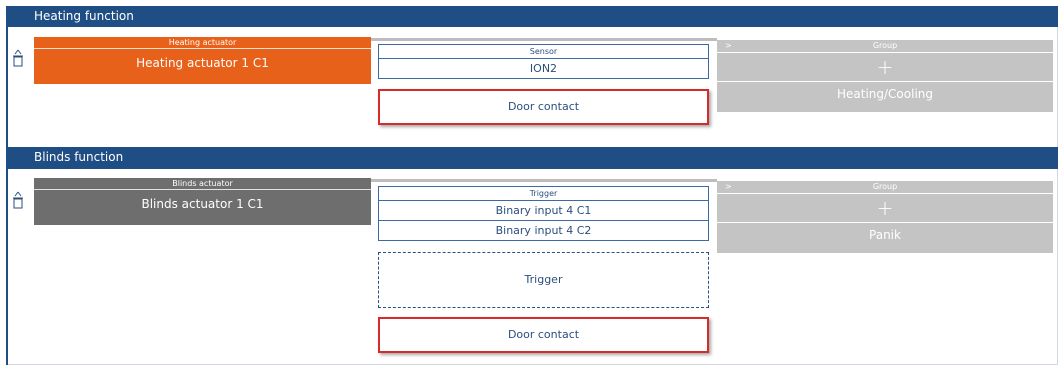 This screenshot has height=369, width=1064. Describe the element at coordinates (202, 43) in the screenshot. I see `heating-actuator-caption: Heating actuator` at that location.